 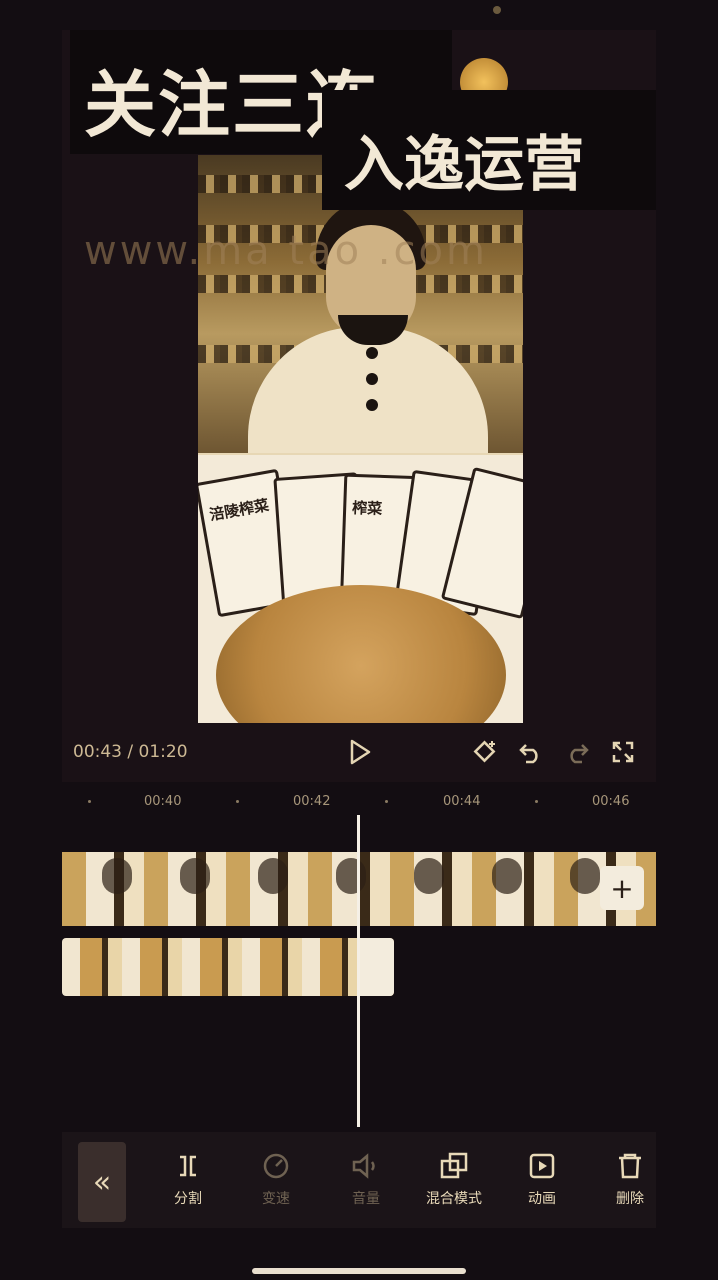 What do you see at coordinates (464, 159) in the screenshot?
I see `overlay-title-line2: 入逸运营` at bounding box center [464, 159].